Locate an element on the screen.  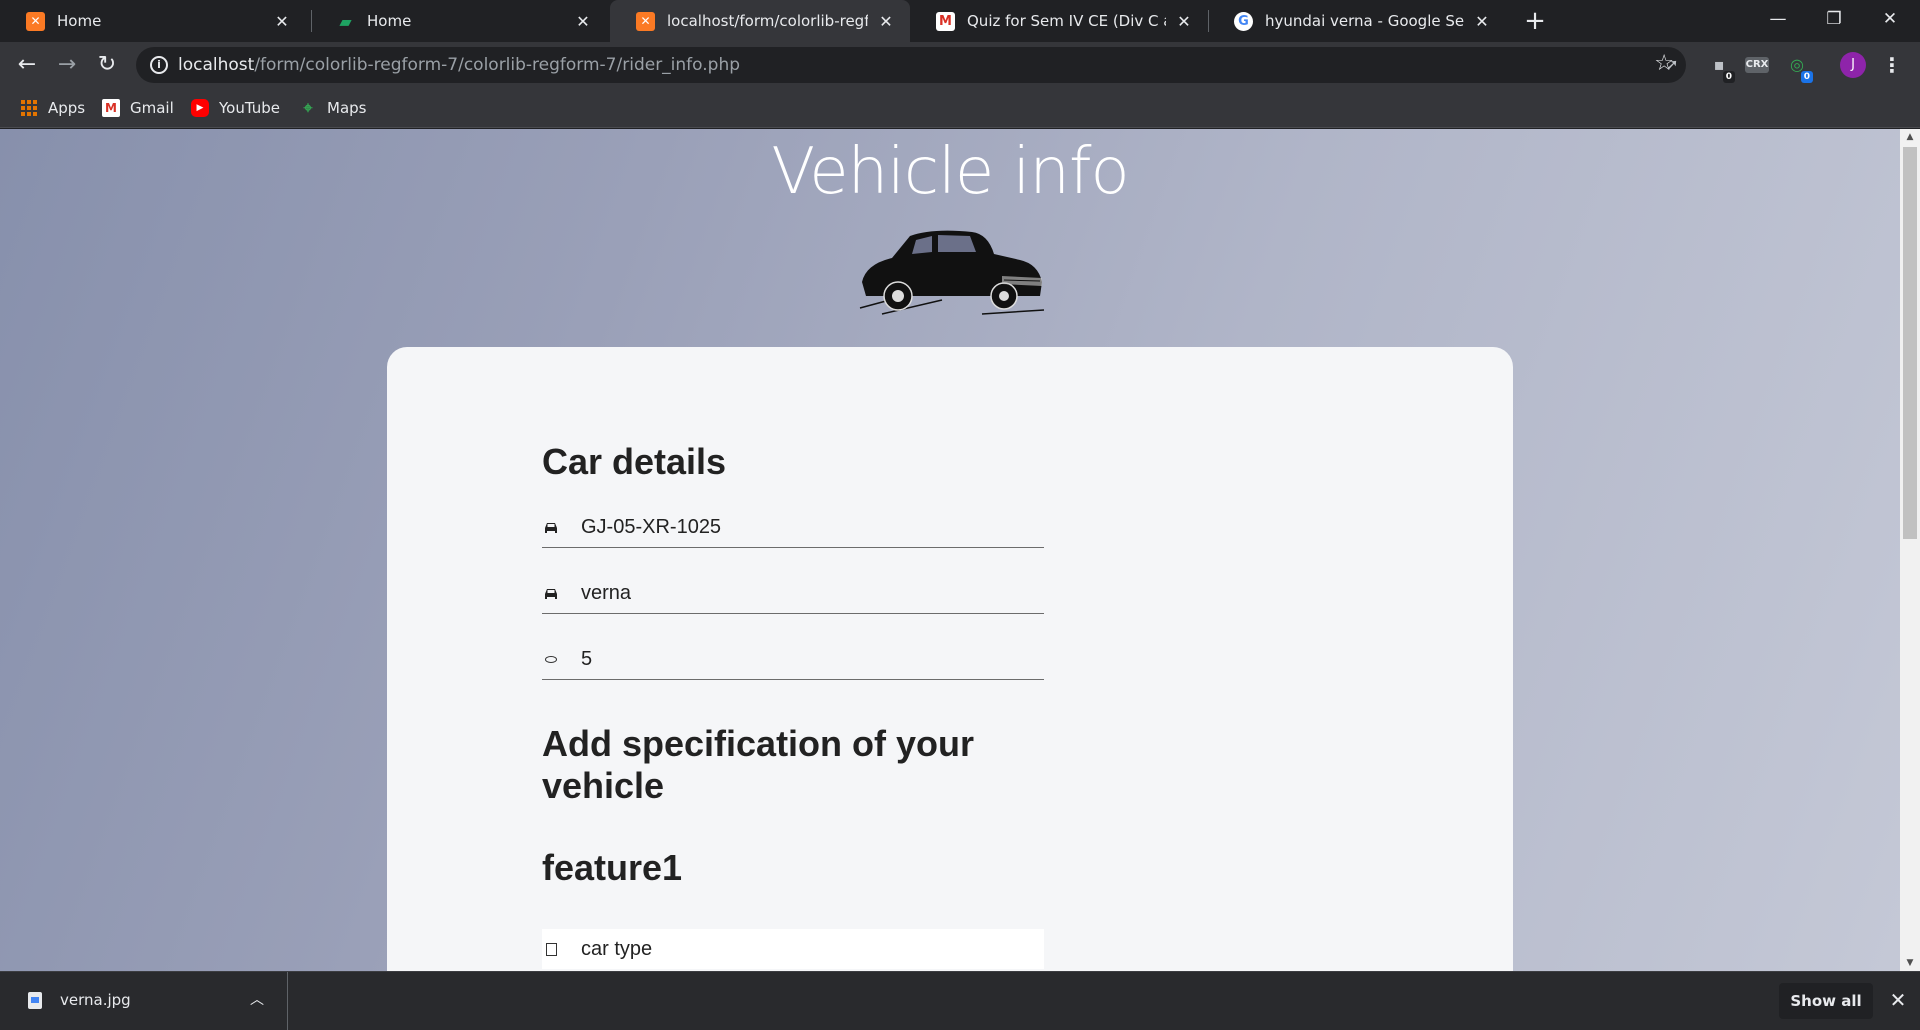
checkbox-icon is located at coordinates (551, 949).